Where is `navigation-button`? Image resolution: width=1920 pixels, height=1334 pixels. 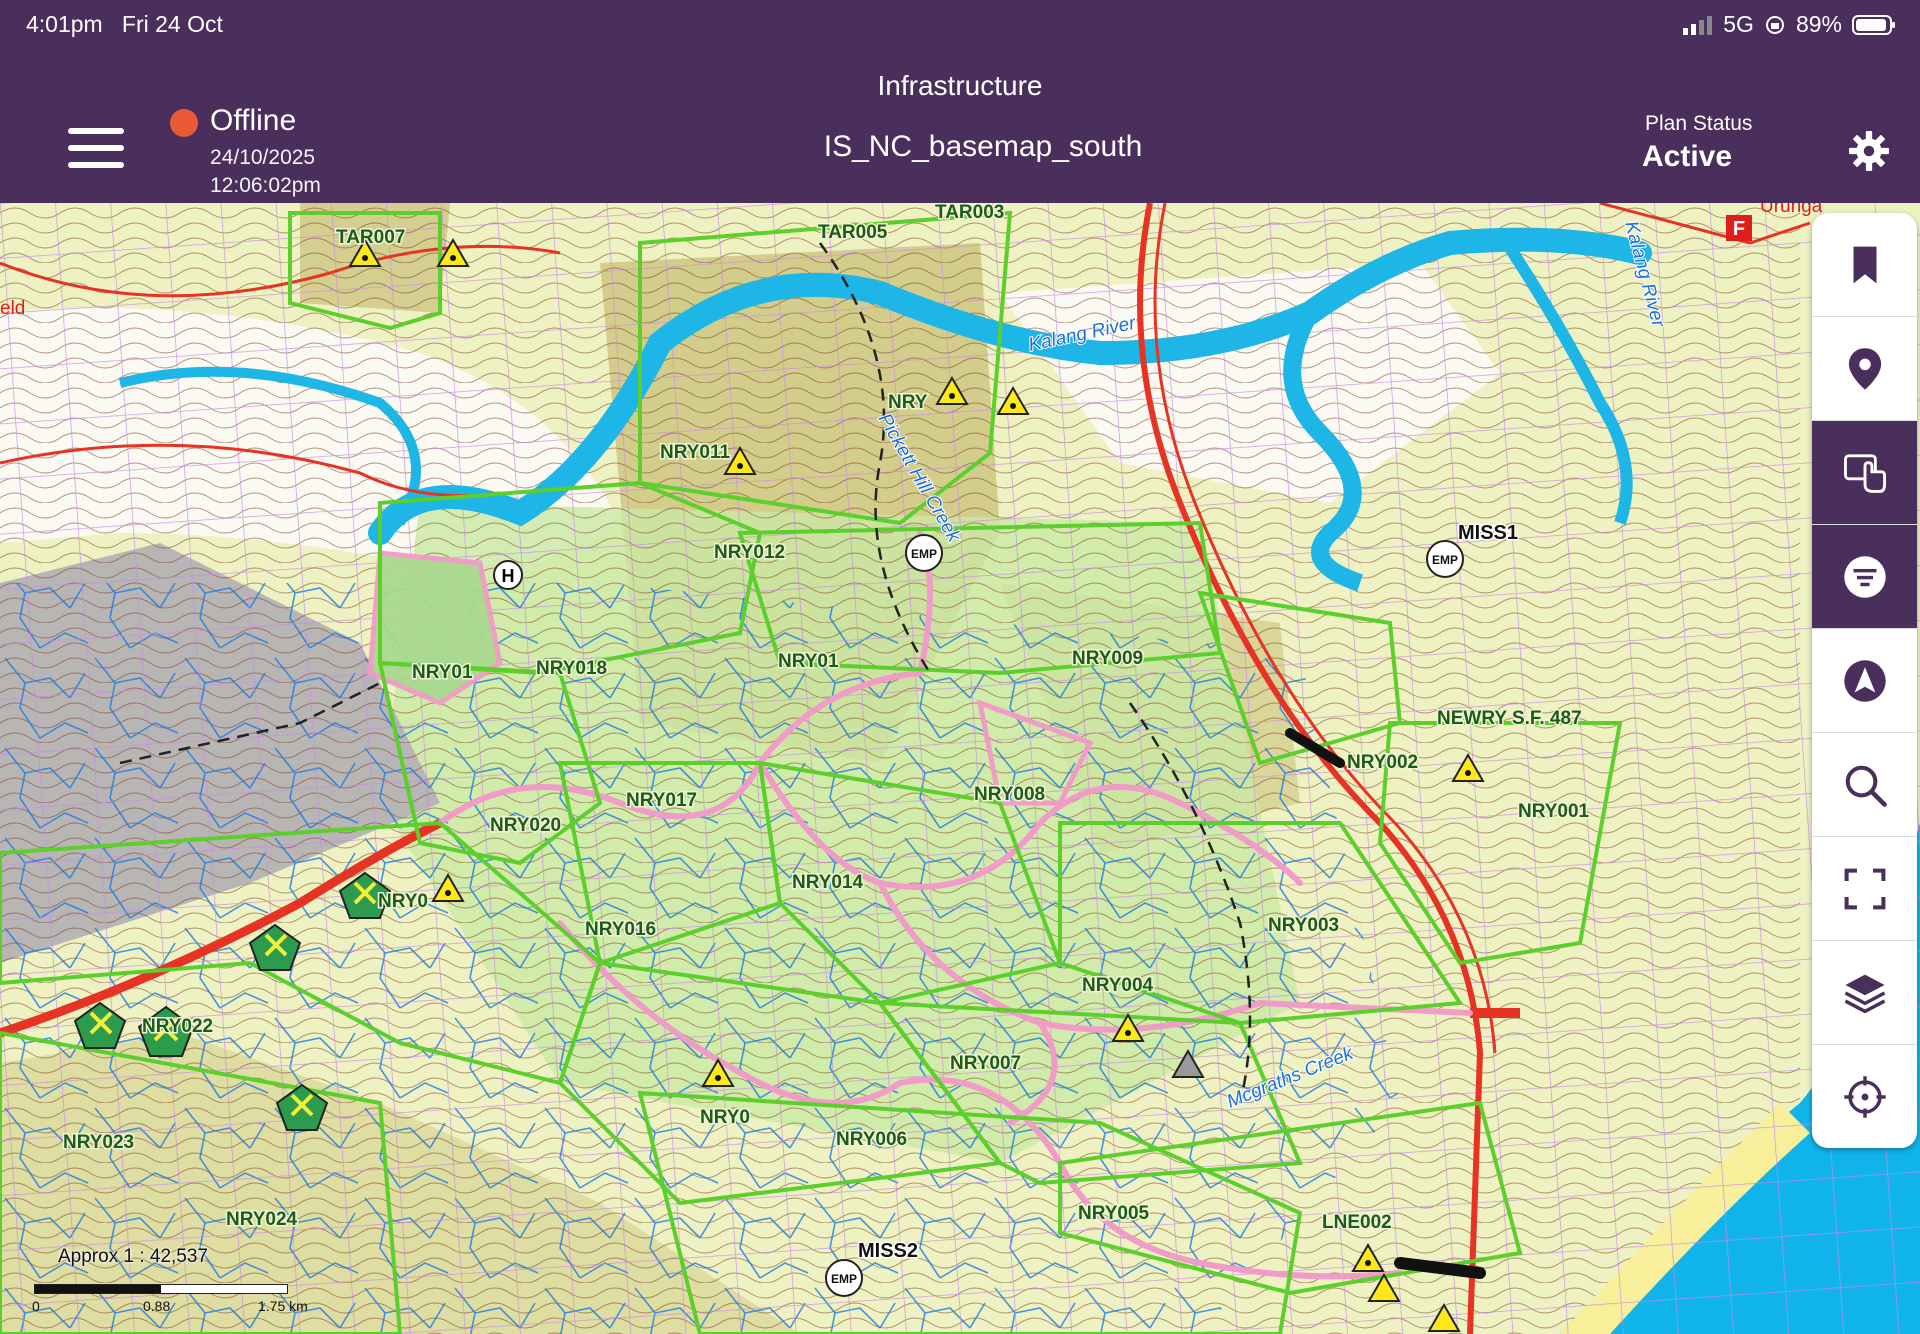
navigation-button is located at coordinates (1864, 681).